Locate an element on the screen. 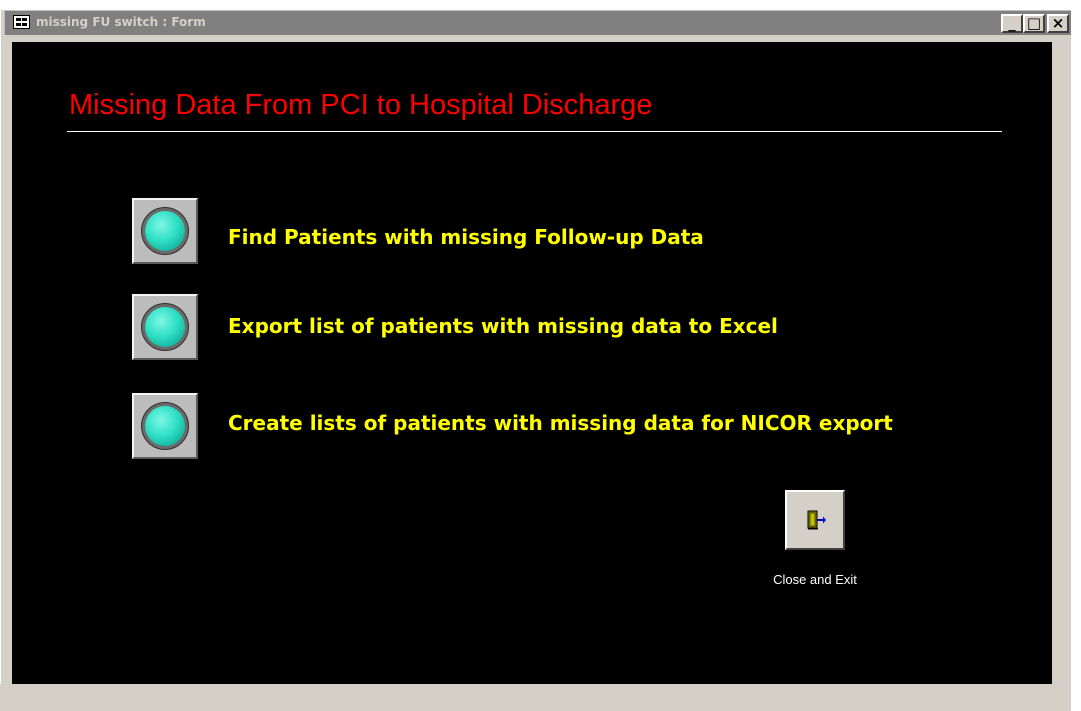 Image resolution: width=1081 pixels, height=711 pixels. minimize-button: _ is located at coordinates (1012, 23).